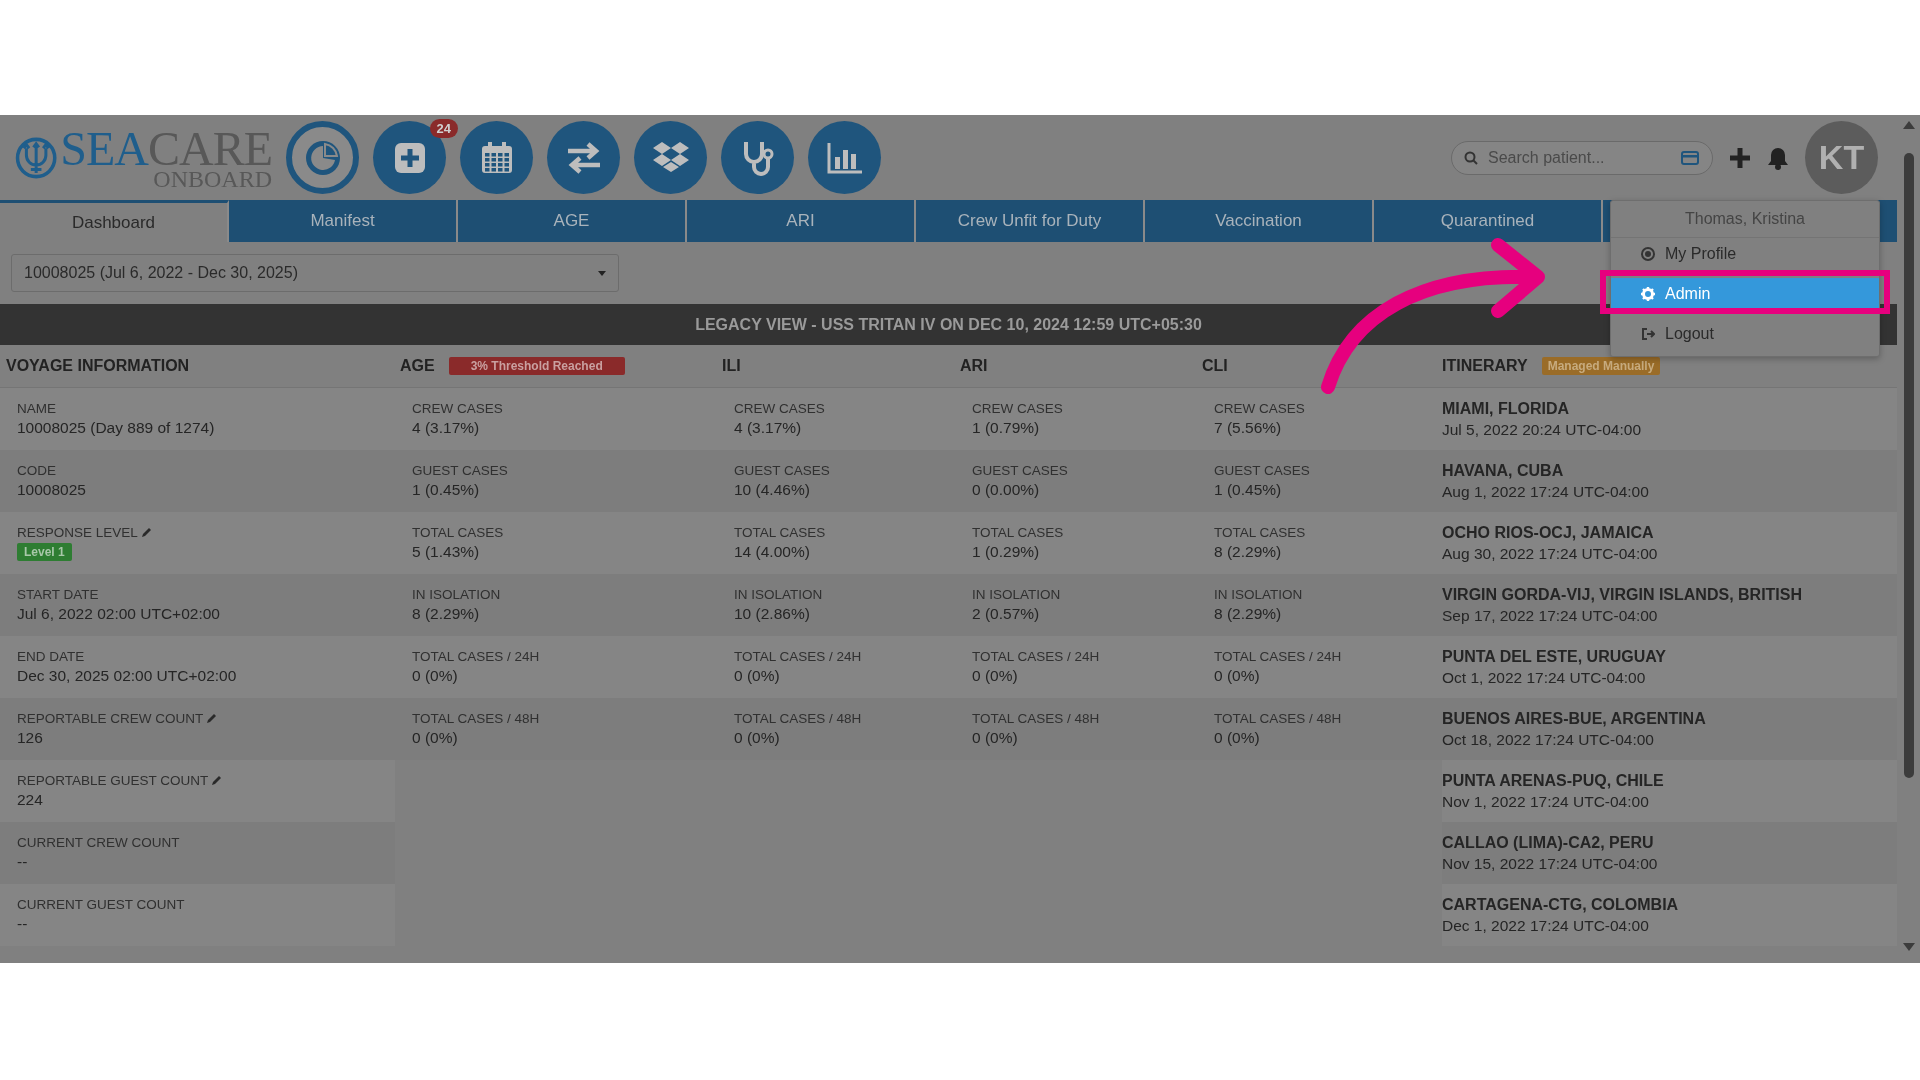  What do you see at coordinates (772, 614) in the screenshot?
I see `stat-value: 10 (2.86%)` at bounding box center [772, 614].